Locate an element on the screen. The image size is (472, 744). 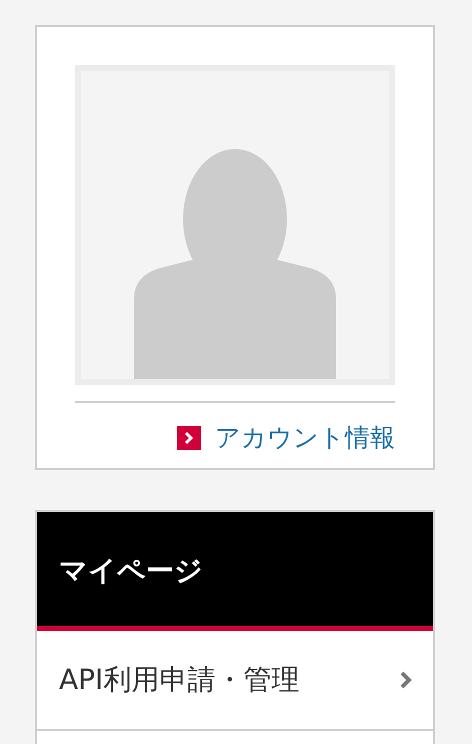
person-silhouette-icon is located at coordinates (235, 264).